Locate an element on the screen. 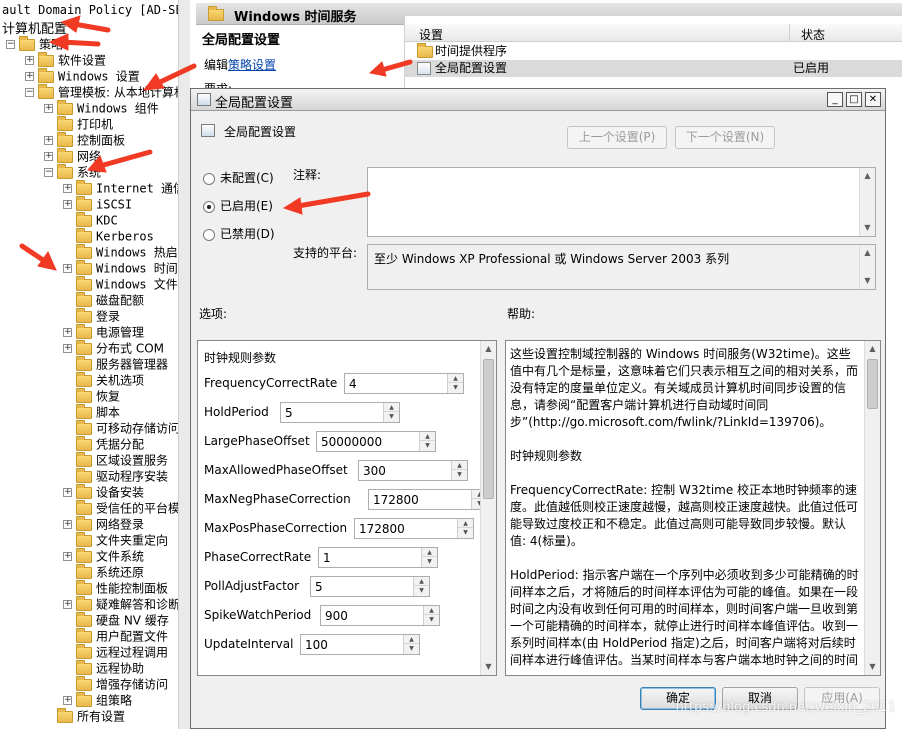  comment-textarea: ▲ ▼ is located at coordinates (621, 202).